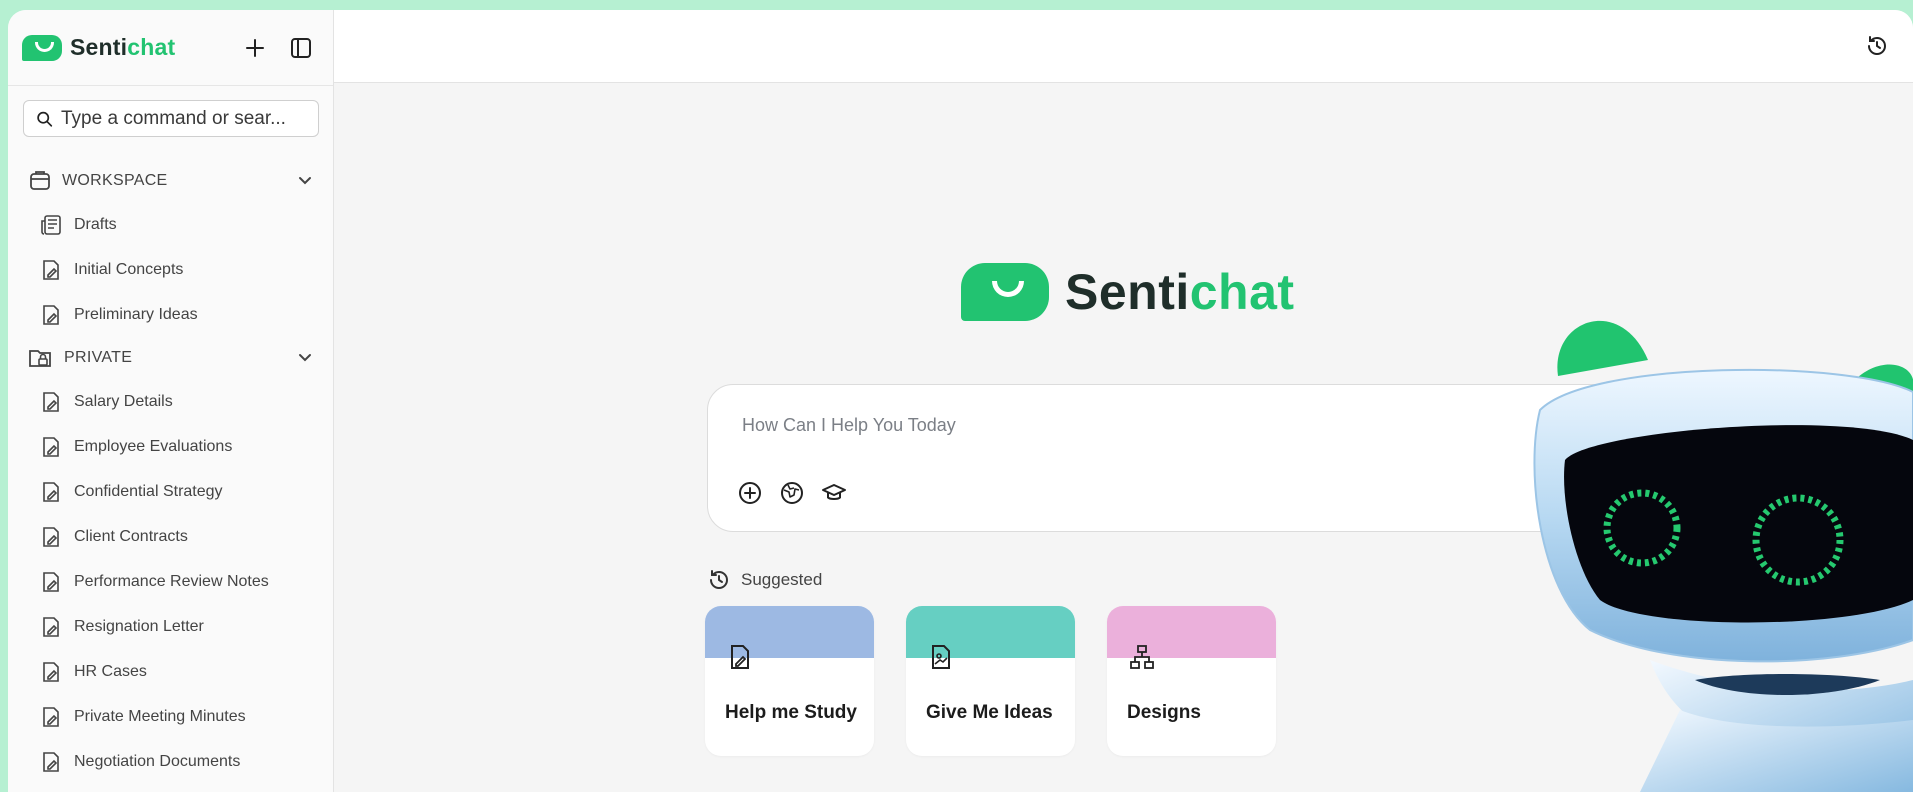 This screenshot has width=1913, height=792. What do you see at coordinates (1092, 425) in the screenshot?
I see `prompt-input` at bounding box center [1092, 425].